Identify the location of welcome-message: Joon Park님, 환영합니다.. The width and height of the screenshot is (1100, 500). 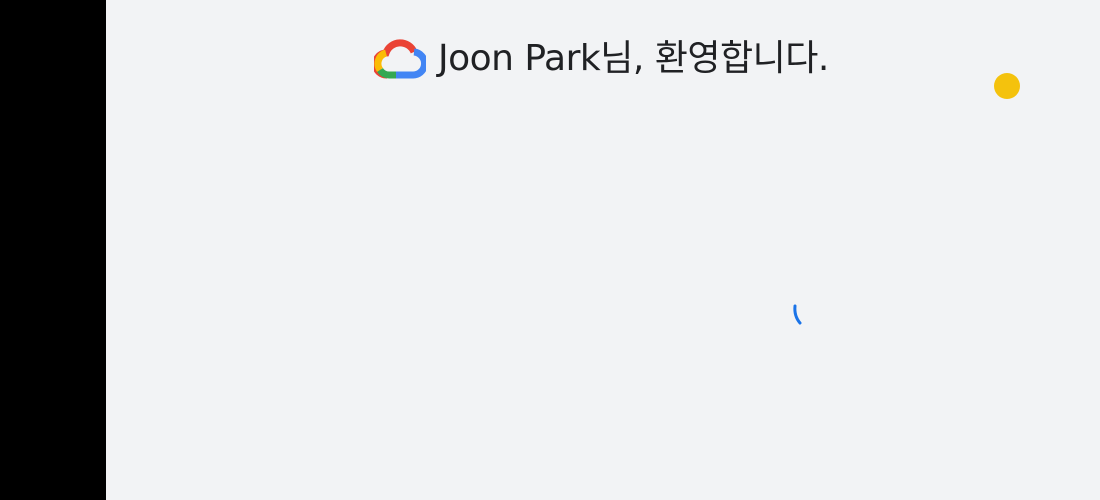
(633, 58).